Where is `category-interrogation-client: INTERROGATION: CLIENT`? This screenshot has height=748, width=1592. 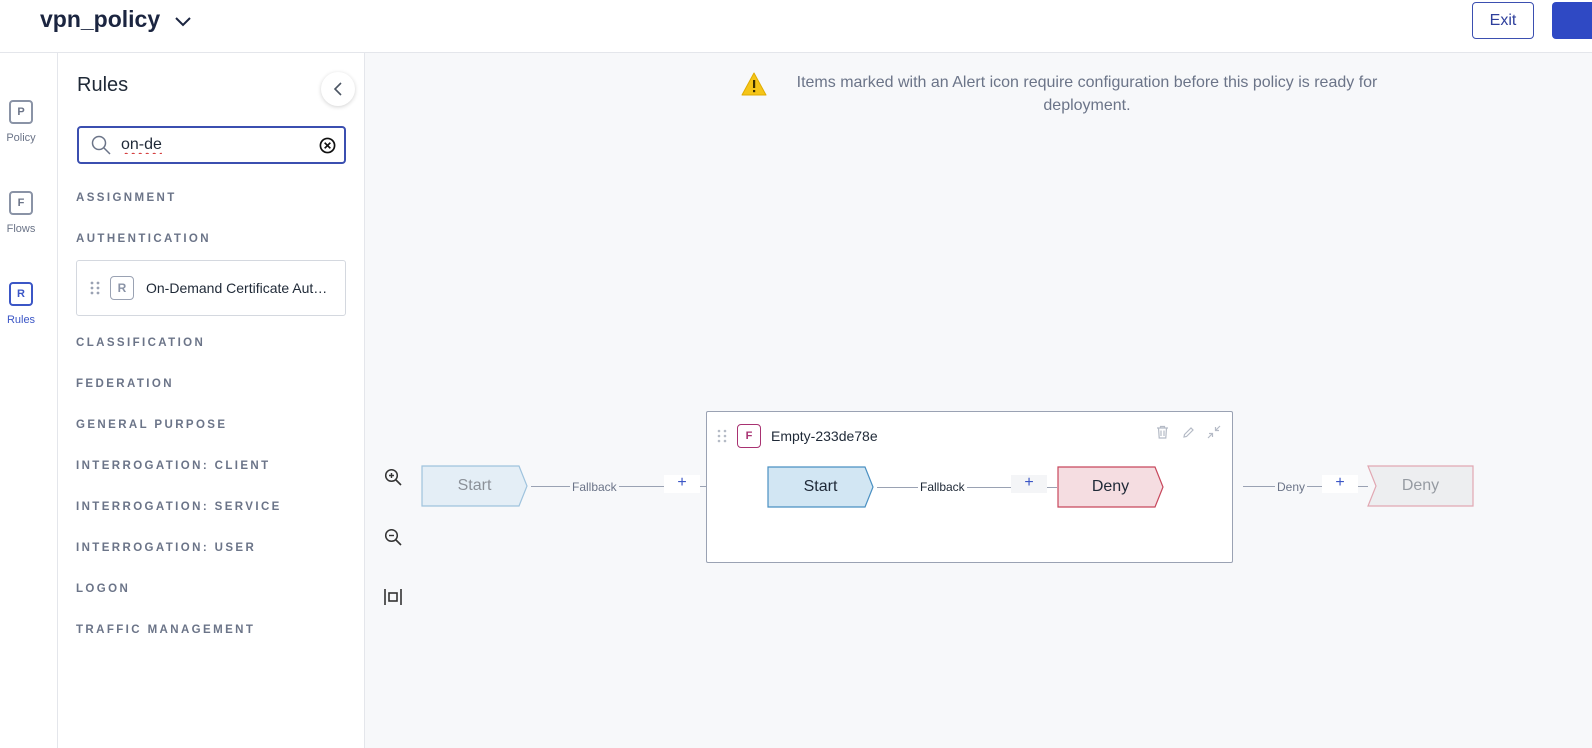 category-interrogation-client: INTERROGATION: CLIENT is located at coordinates (173, 466).